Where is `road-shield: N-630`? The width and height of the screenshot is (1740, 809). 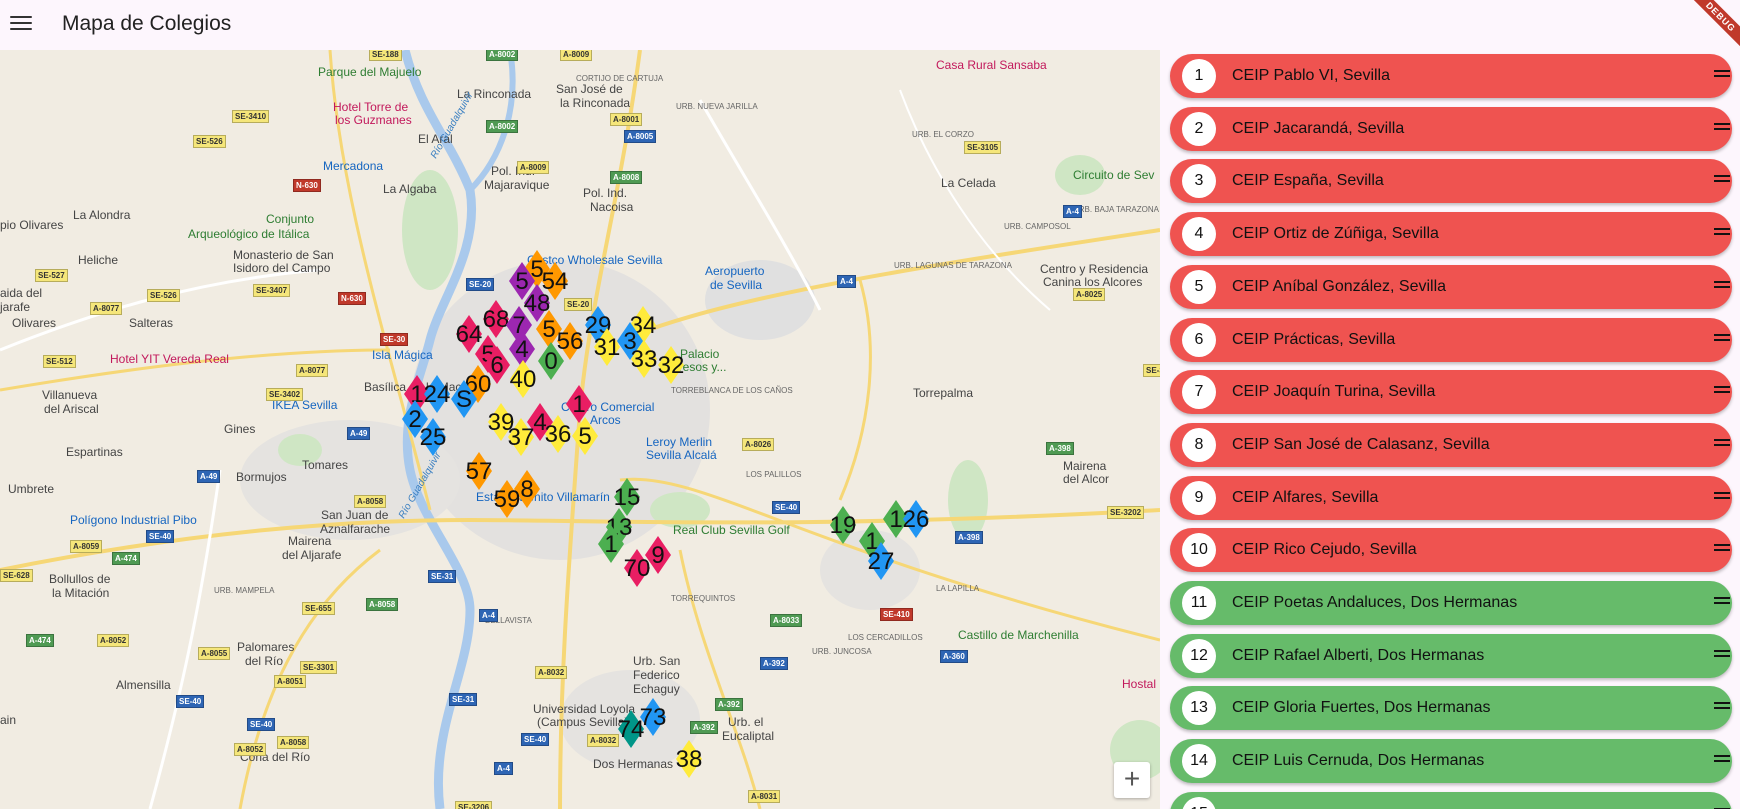 road-shield: N-630 is located at coordinates (307, 185).